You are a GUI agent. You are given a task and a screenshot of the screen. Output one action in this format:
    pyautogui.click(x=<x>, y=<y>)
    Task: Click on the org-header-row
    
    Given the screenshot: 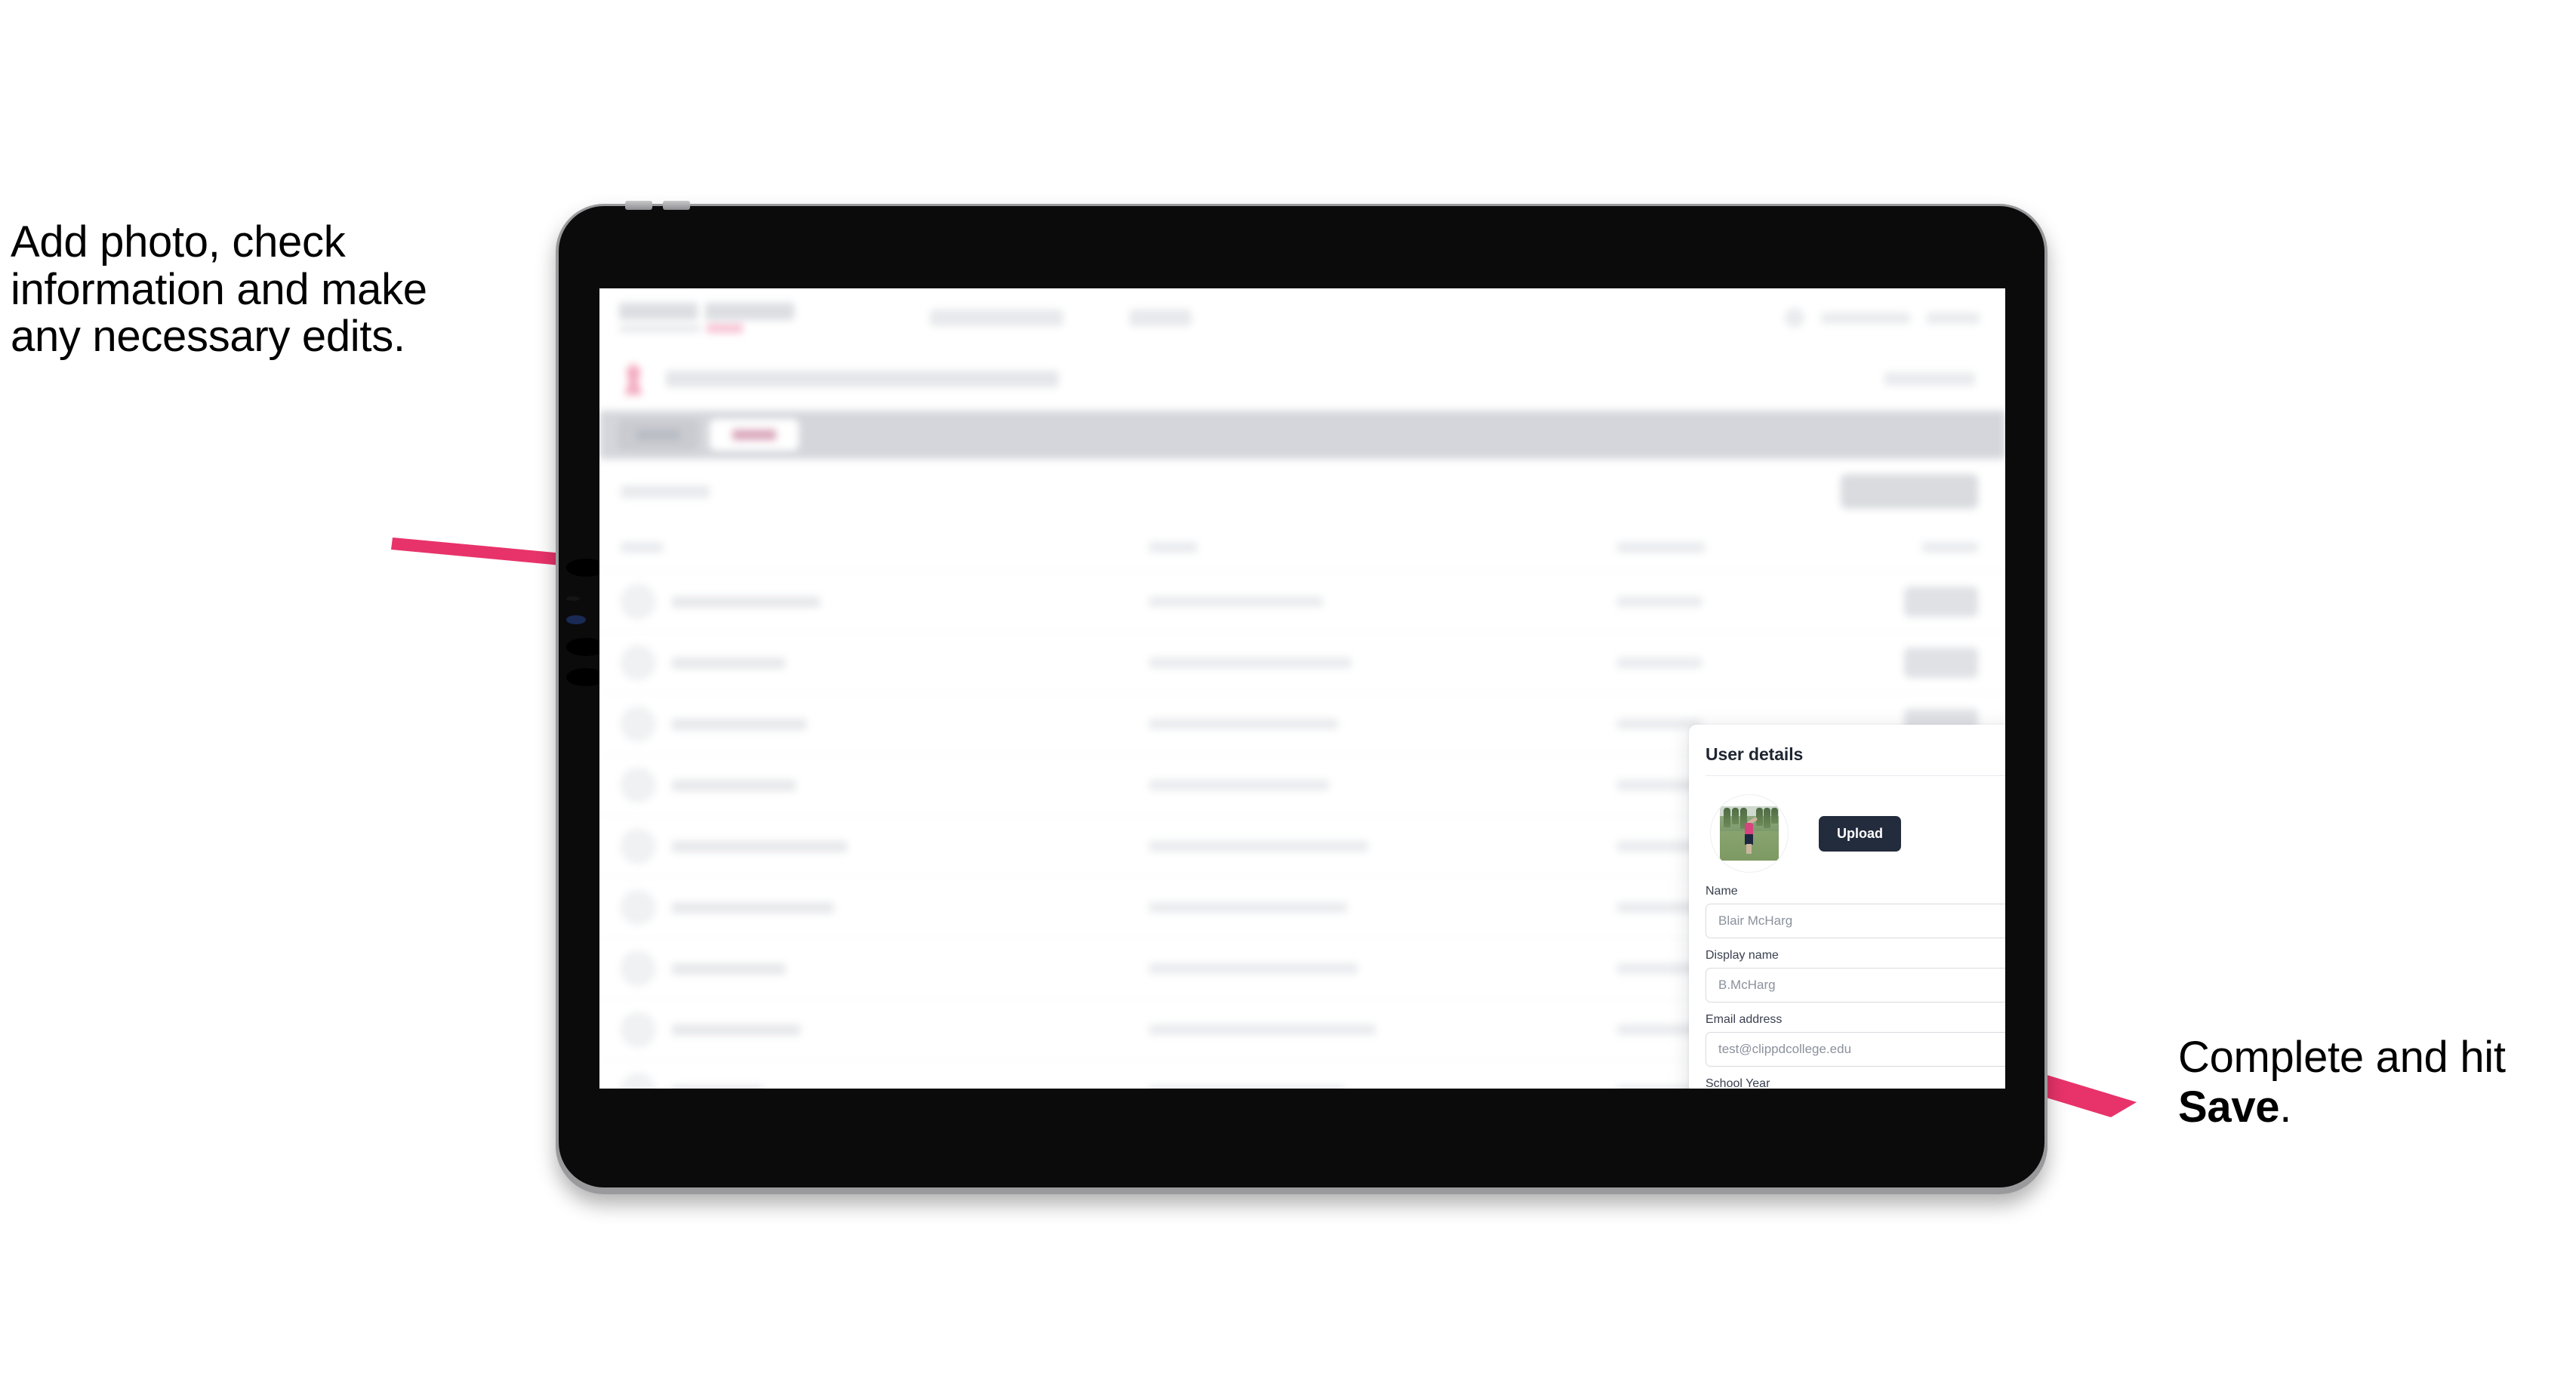 What is the action you would take?
    pyautogui.click(x=1302, y=379)
    